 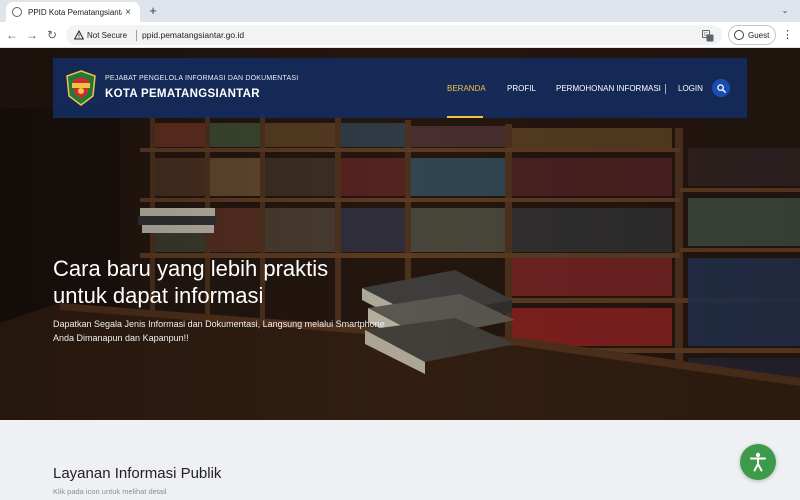 What do you see at coordinates (32, 35) in the screenshot?
I see `forward-button: →` at bounding box center [32, 35].